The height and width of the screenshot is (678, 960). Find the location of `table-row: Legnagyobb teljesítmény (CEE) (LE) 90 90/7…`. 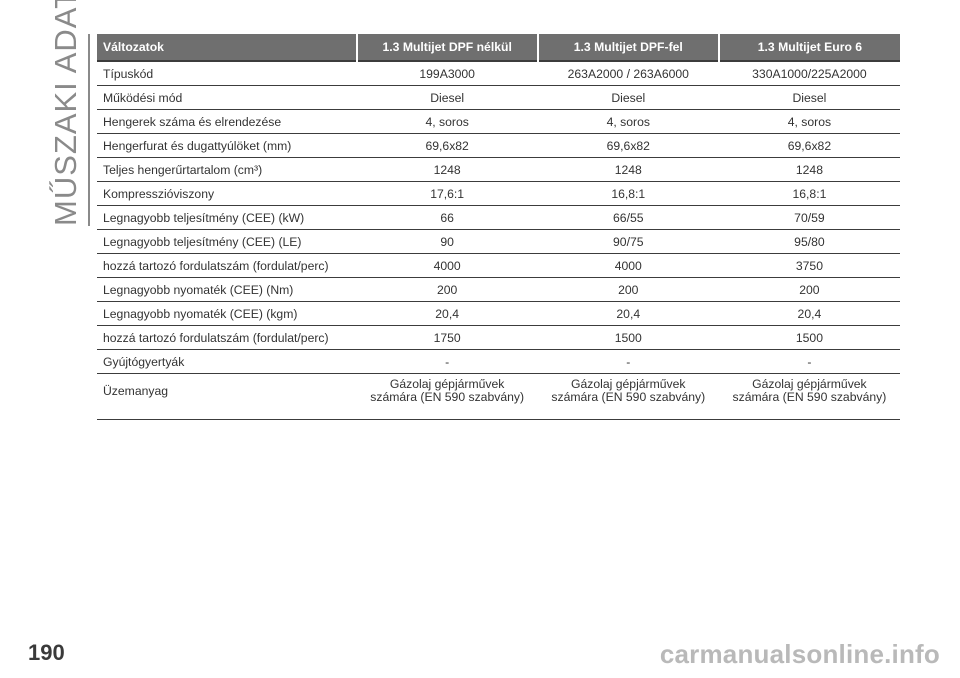

table-row: Legnagyobb teljesítmény (CEE) (LE) 90 90/7… is located at coordinates (498, 241).